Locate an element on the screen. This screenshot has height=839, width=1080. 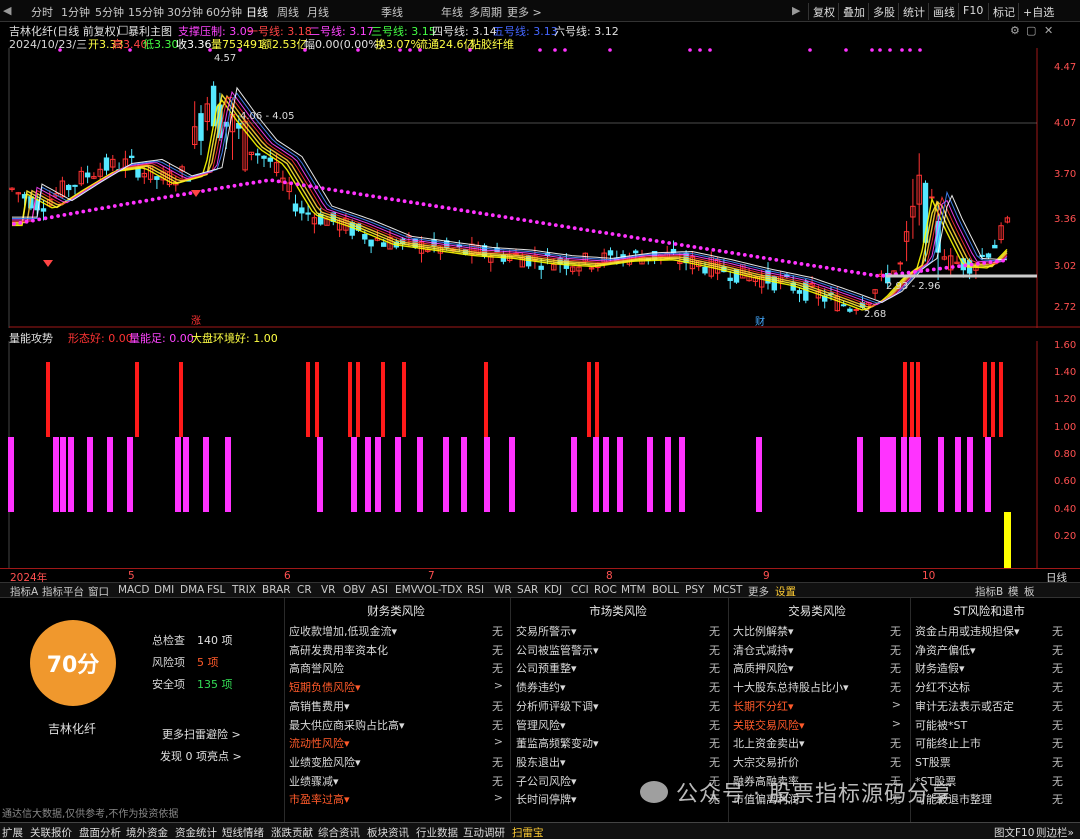
gear-icon: ⚙ is located at coordinates (1015, 30).